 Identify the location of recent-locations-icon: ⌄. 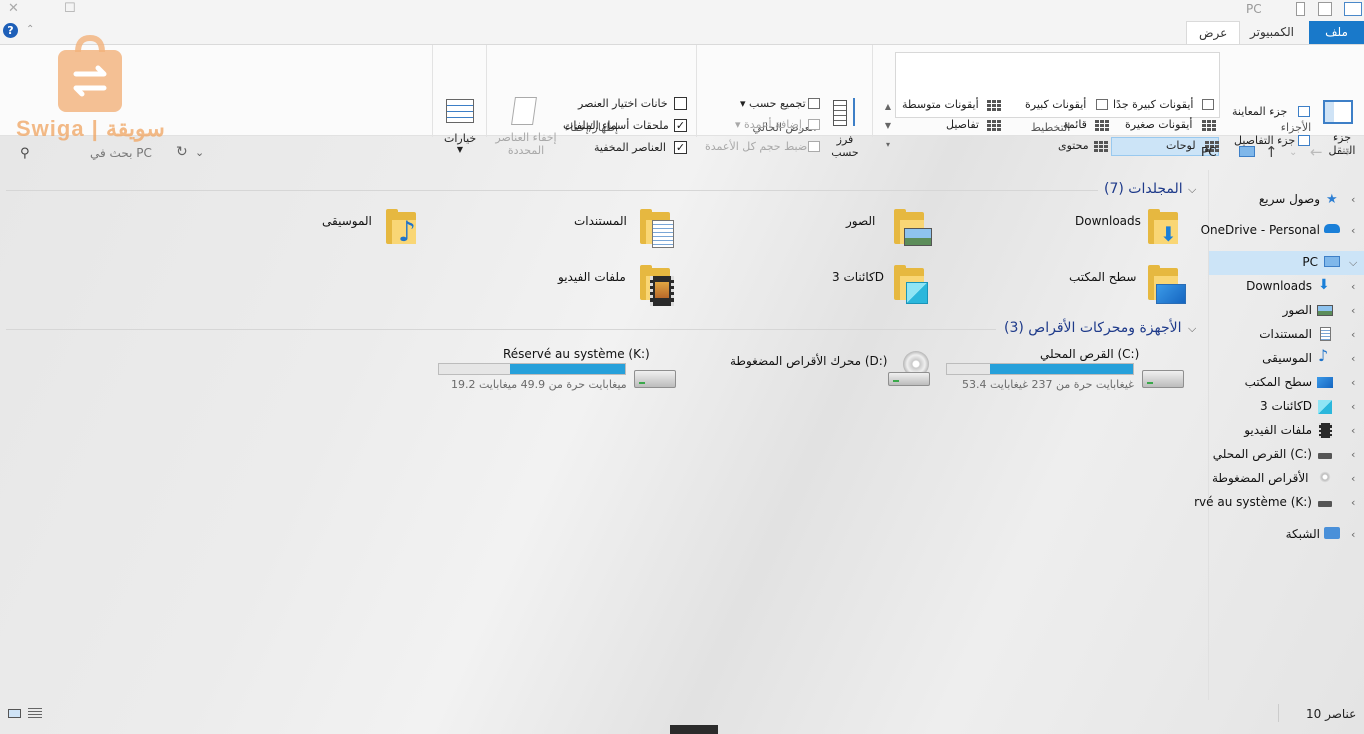
(1293, 152).